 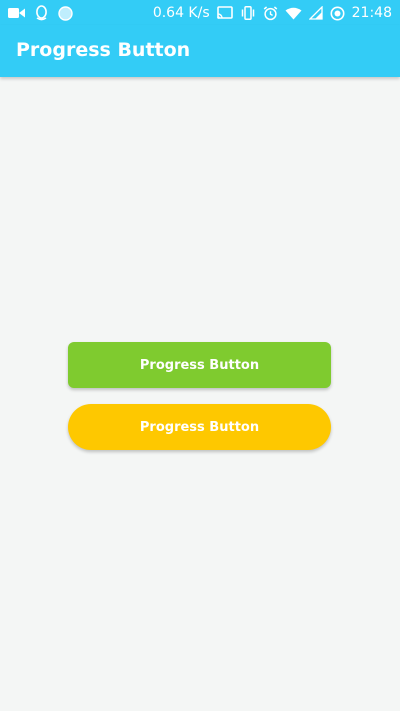 I want to click on progress-button-green-label: Progress Button, so click(x=199, y=365).